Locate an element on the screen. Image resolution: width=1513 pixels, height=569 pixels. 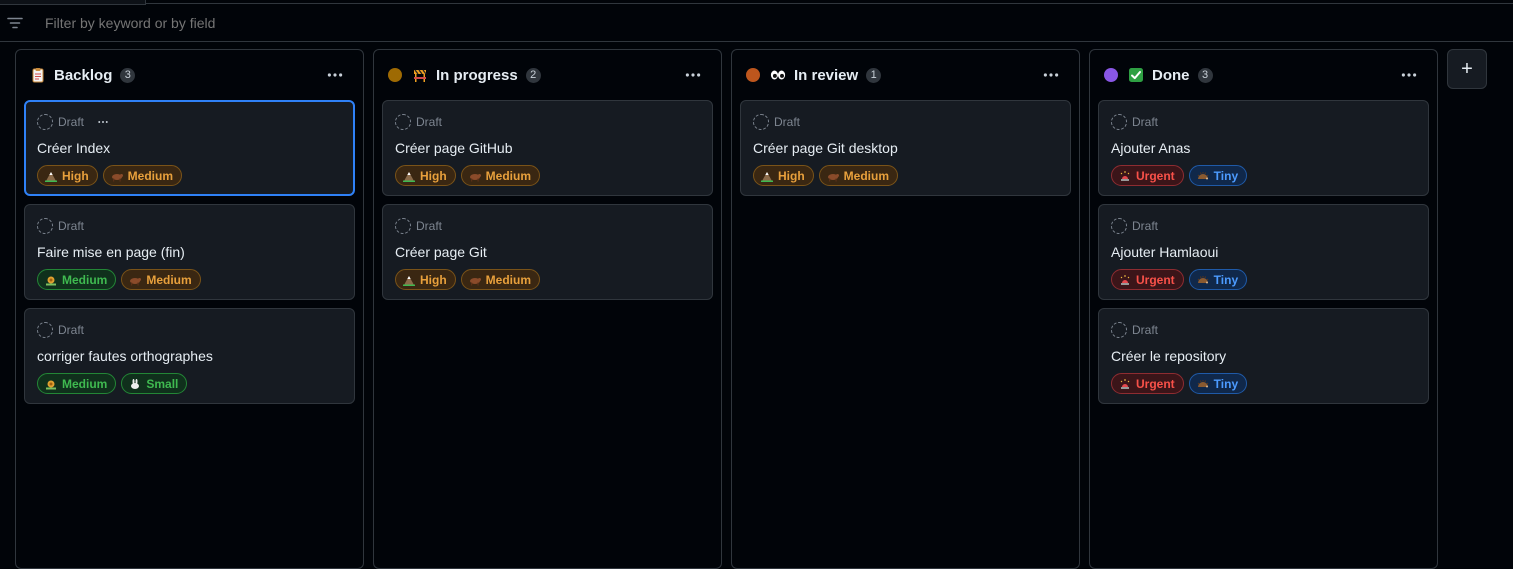
card: Draft Ajouter Hamlaoui Urgent Tiny is located at coordinates (1263, 252).